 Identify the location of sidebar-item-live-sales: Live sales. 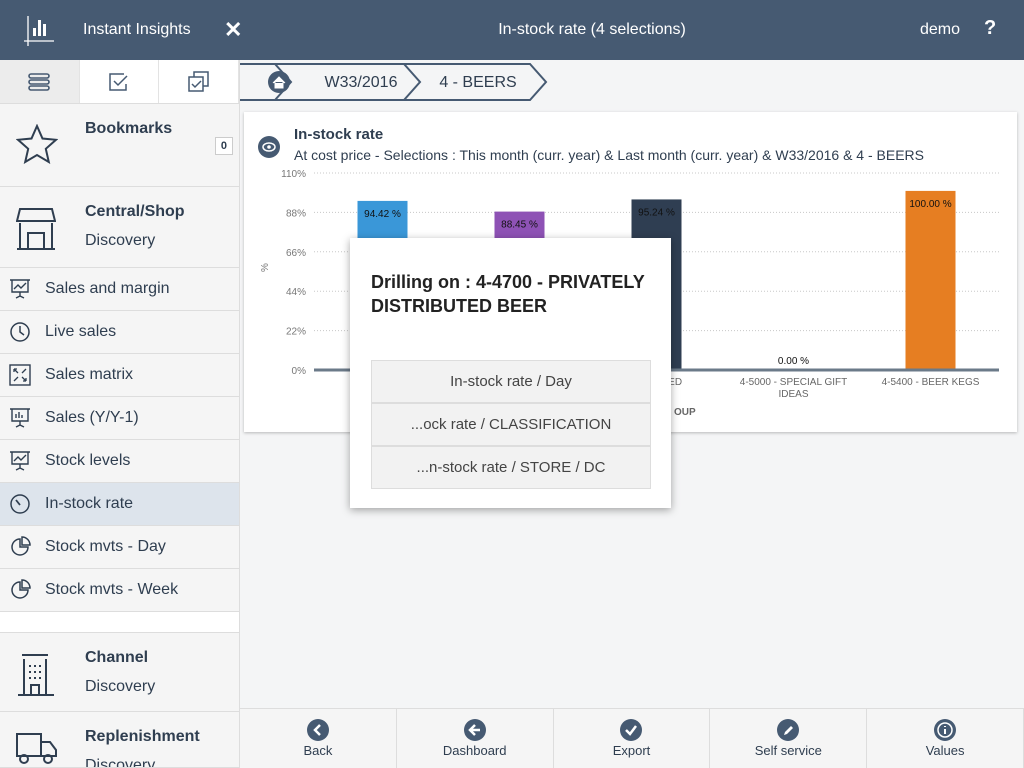
(119, 332).